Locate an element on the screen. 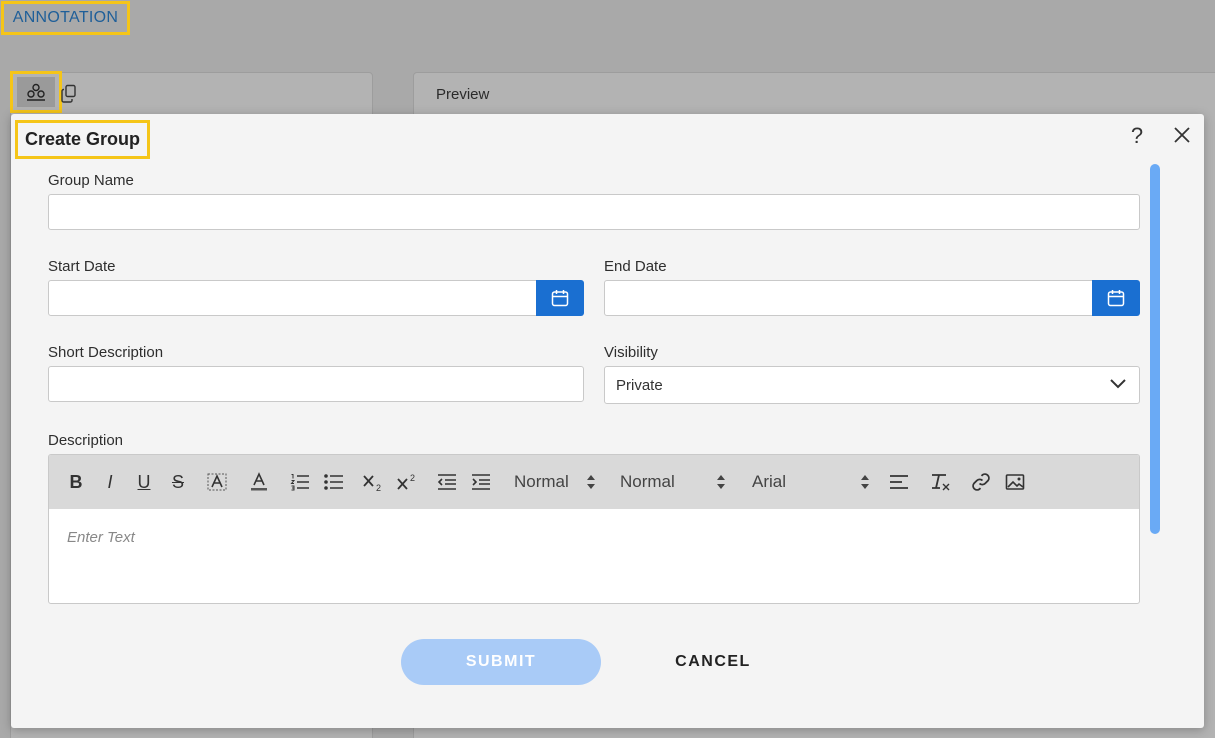 The image size is (1215, 738). ordered-list-icon is located at coordinates (299, 482).